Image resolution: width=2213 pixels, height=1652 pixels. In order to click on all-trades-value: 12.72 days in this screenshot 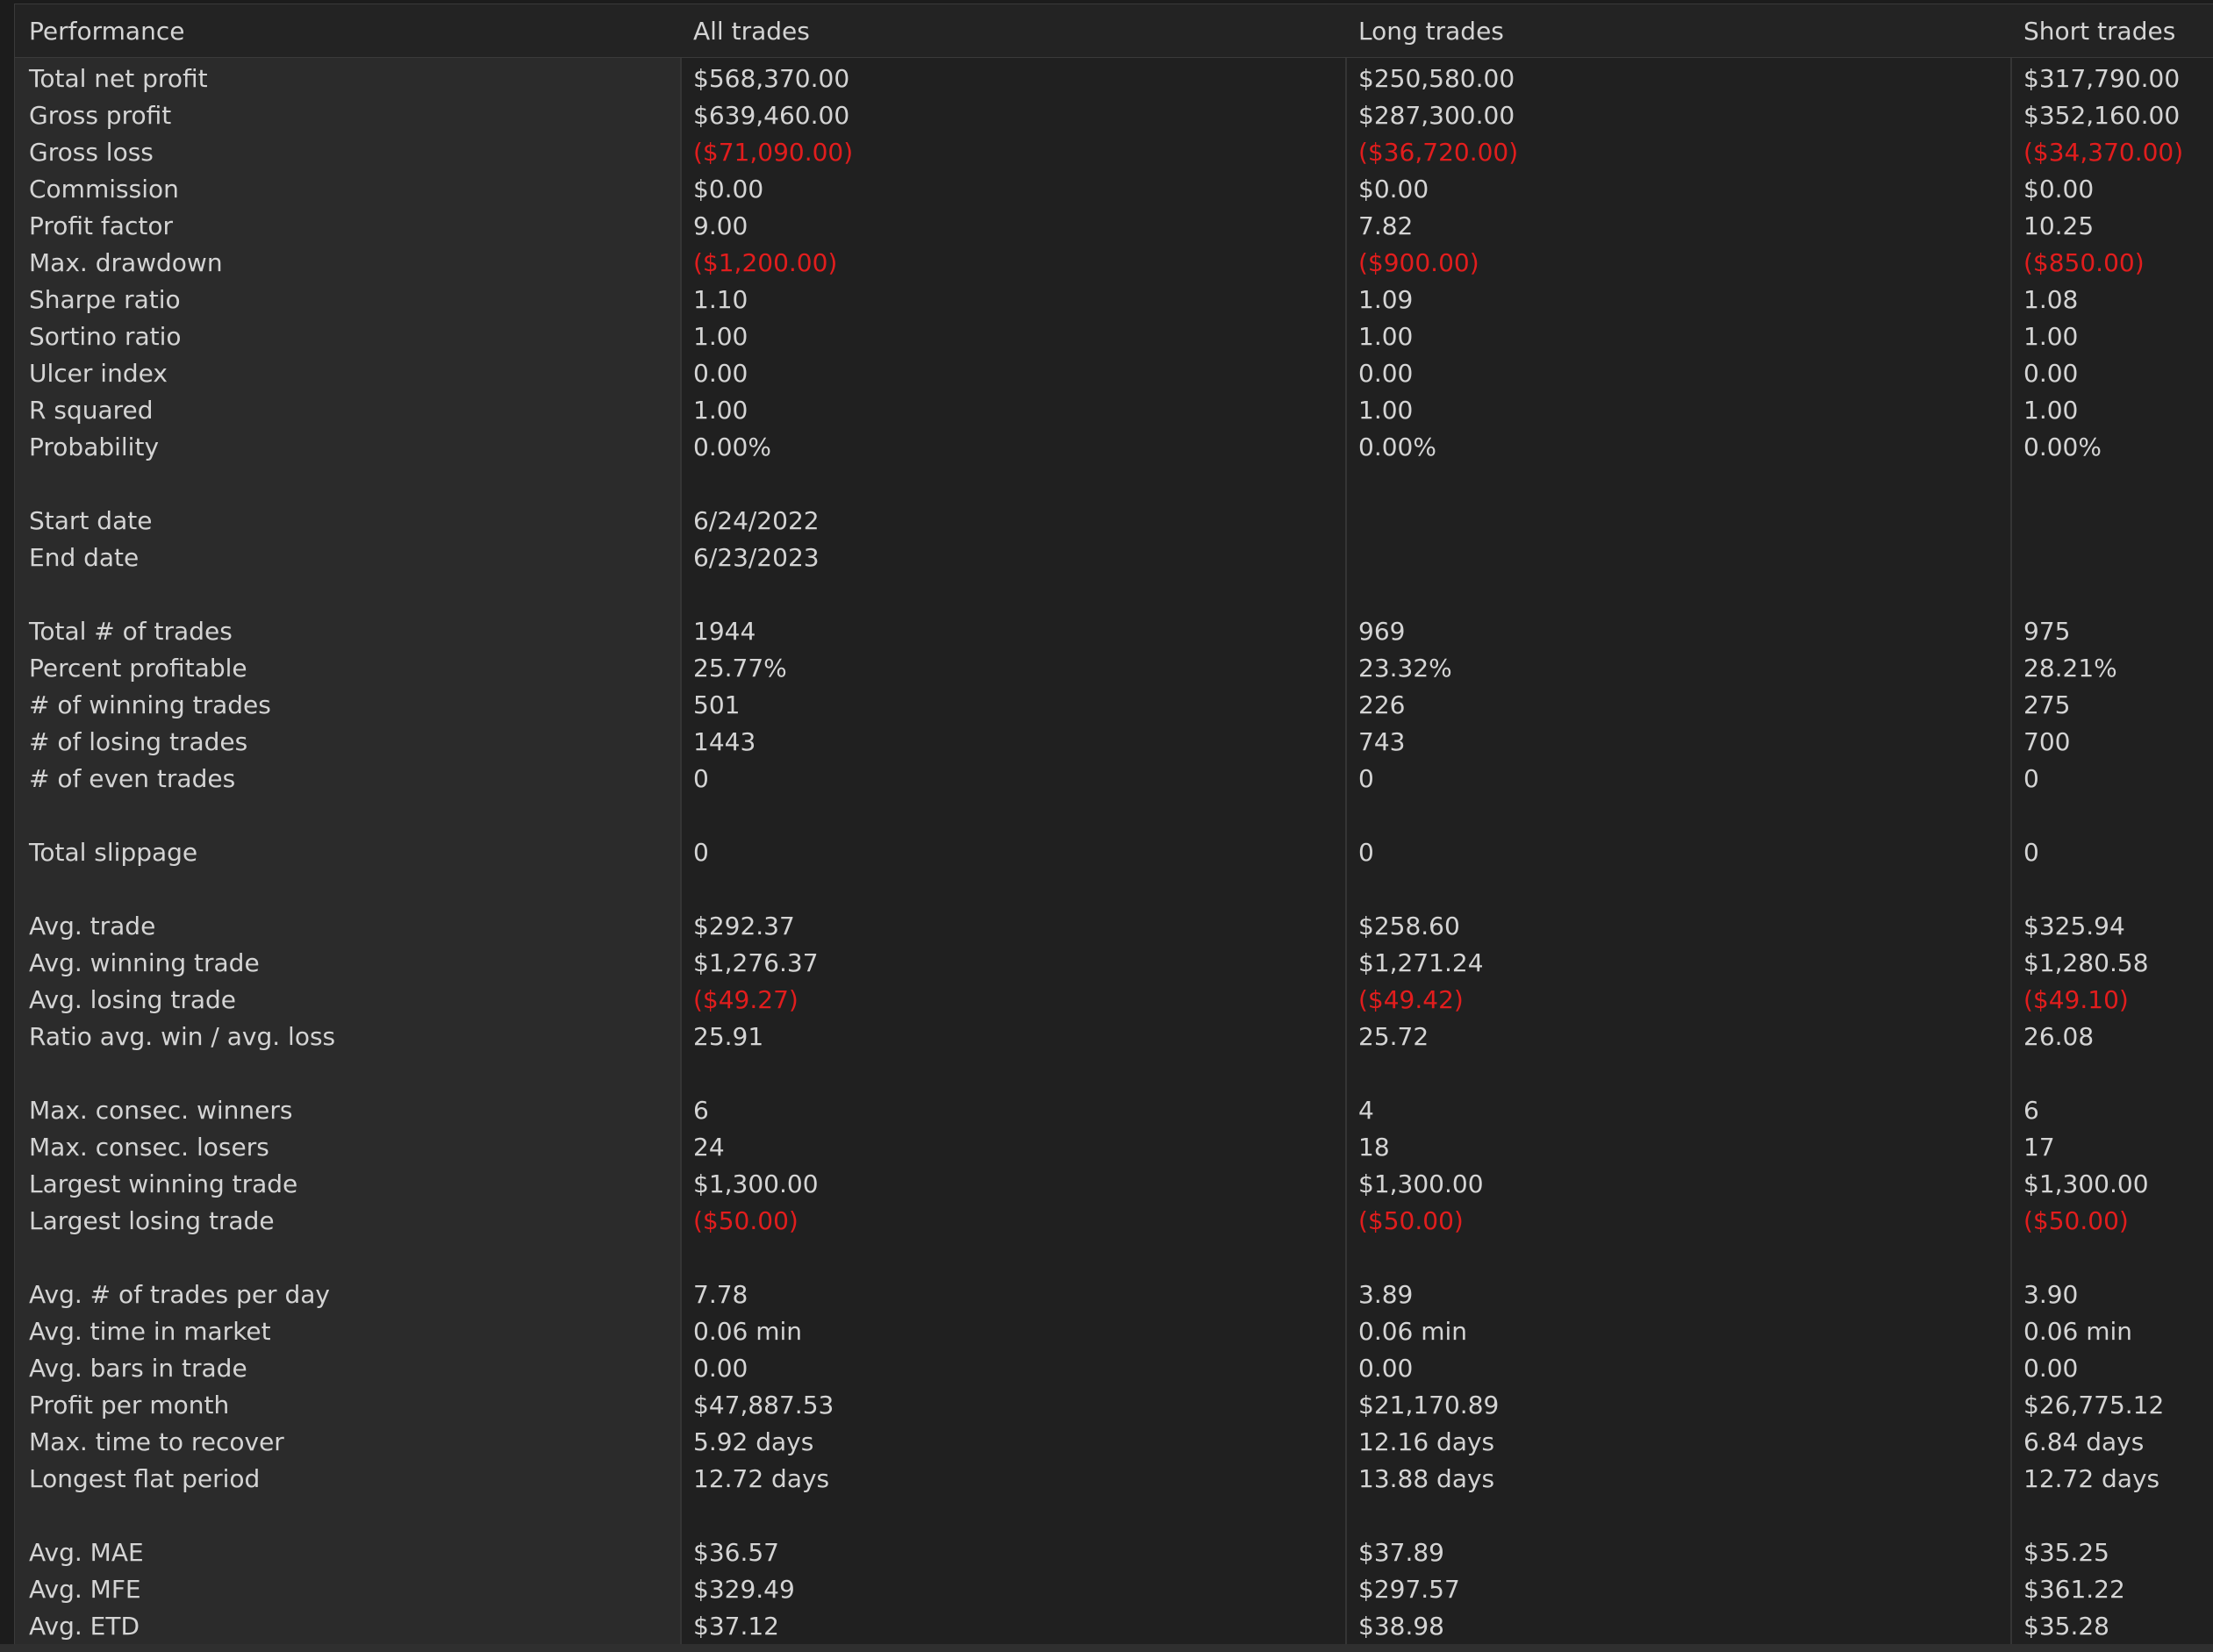, I will do `click(761, 1479)`.